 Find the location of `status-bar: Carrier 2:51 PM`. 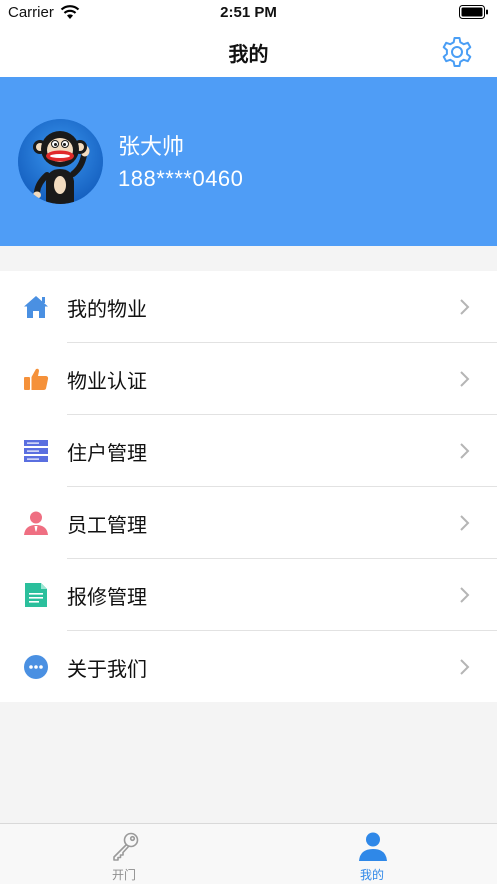

status-bar: Carrier 2:51 PM is located at coordinates (248, 13).